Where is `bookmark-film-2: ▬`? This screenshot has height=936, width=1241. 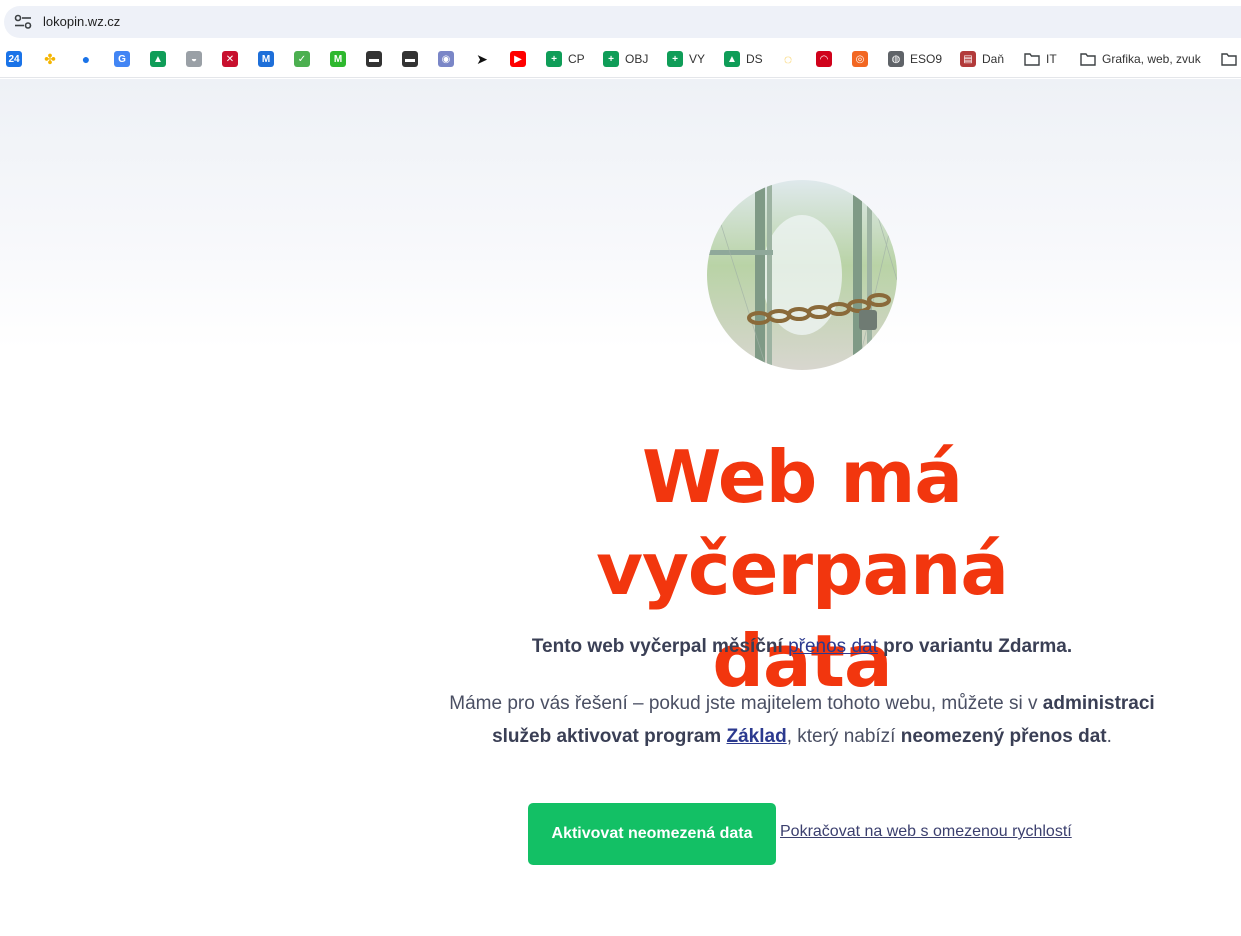 bookmark-film-2: ▬ is located at coordinates (410, 59).